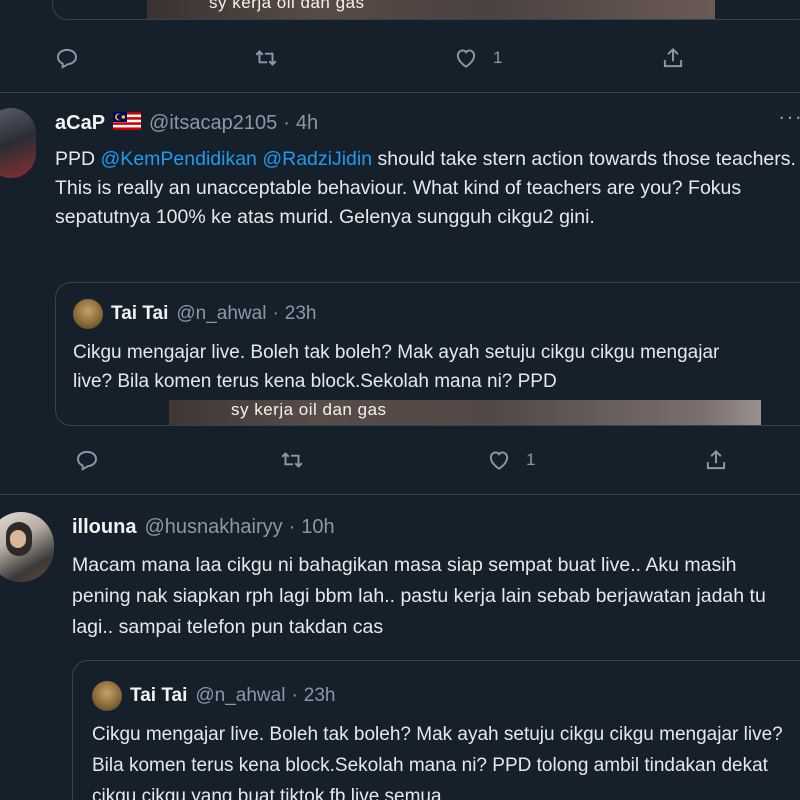 The width and height of the screenshot is (800, 800). Describe the element at coordinates (80, 123) in the screenshot. I see `display-name: aCaP` at that location.